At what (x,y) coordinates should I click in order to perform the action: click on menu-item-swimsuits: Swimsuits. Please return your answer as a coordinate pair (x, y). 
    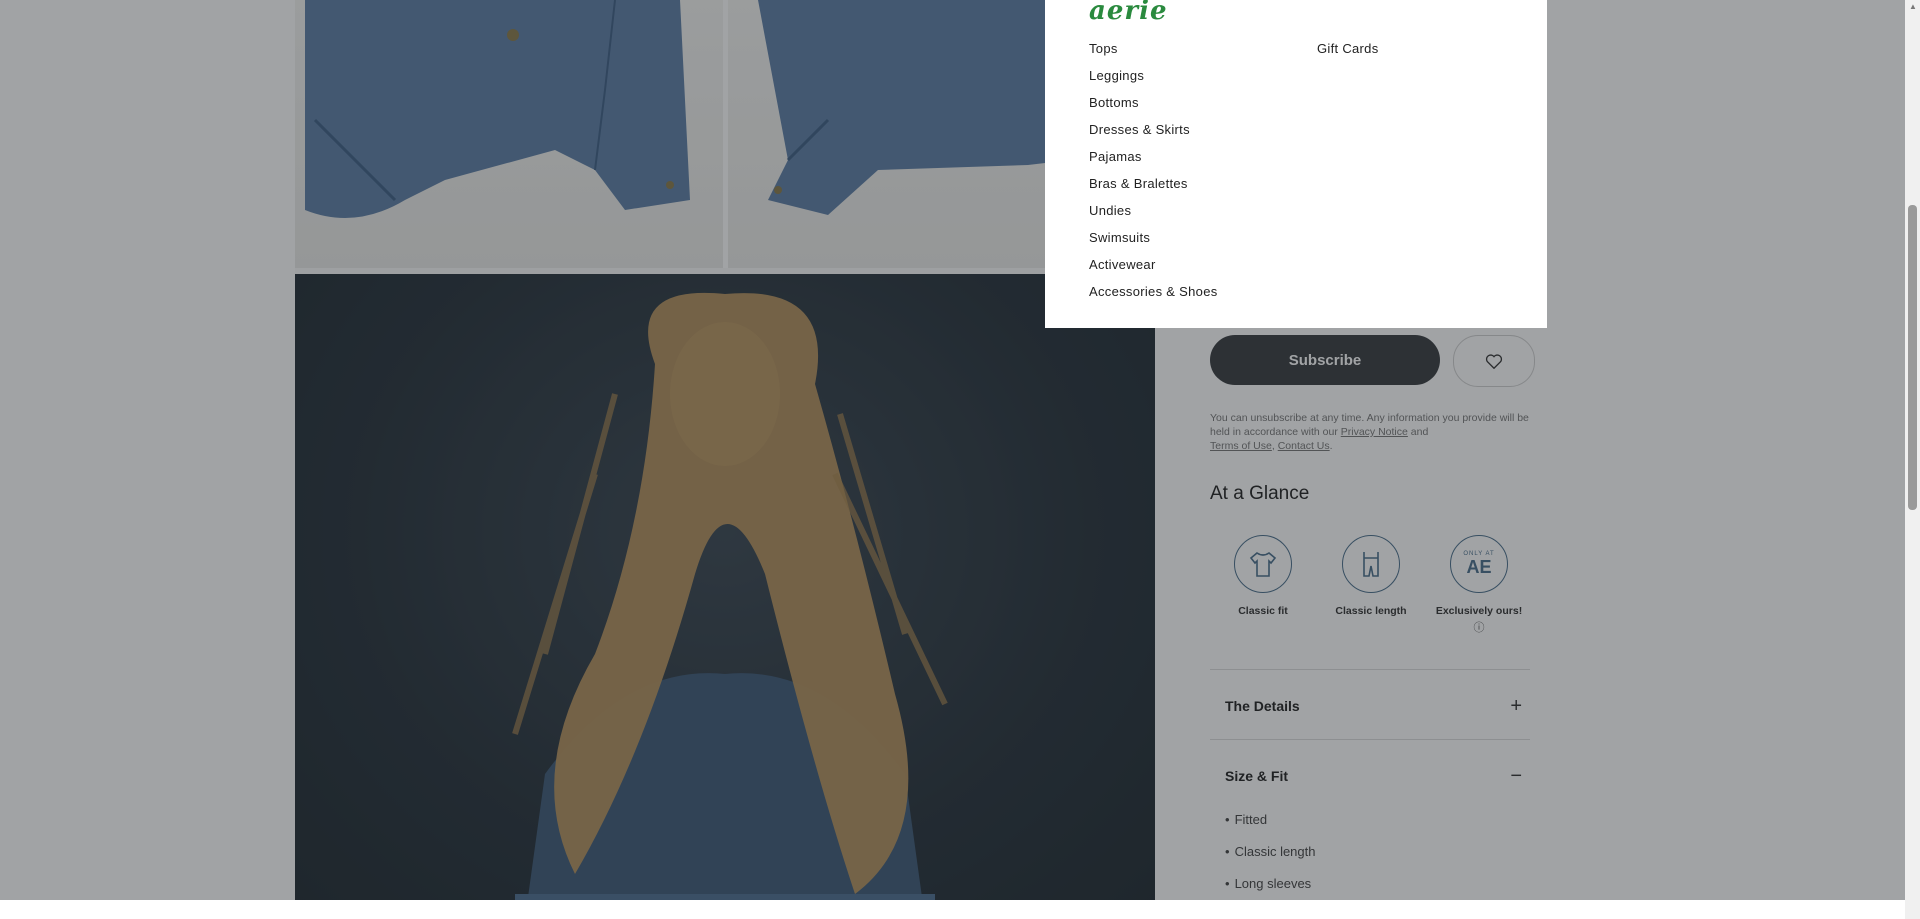
    Looking at the image, I should click on (1153, 242).